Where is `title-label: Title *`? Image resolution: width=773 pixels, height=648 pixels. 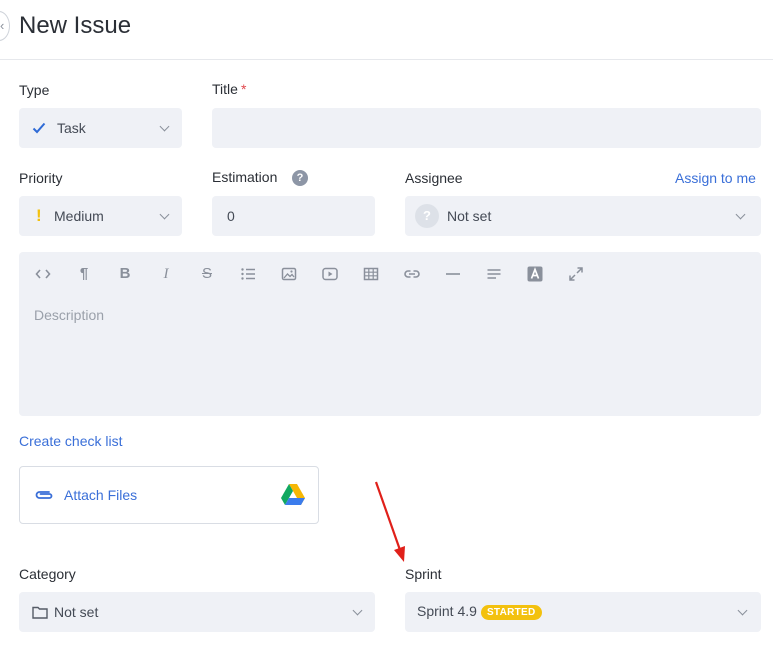 title-label: Title * is located at coordinates (229, 89).